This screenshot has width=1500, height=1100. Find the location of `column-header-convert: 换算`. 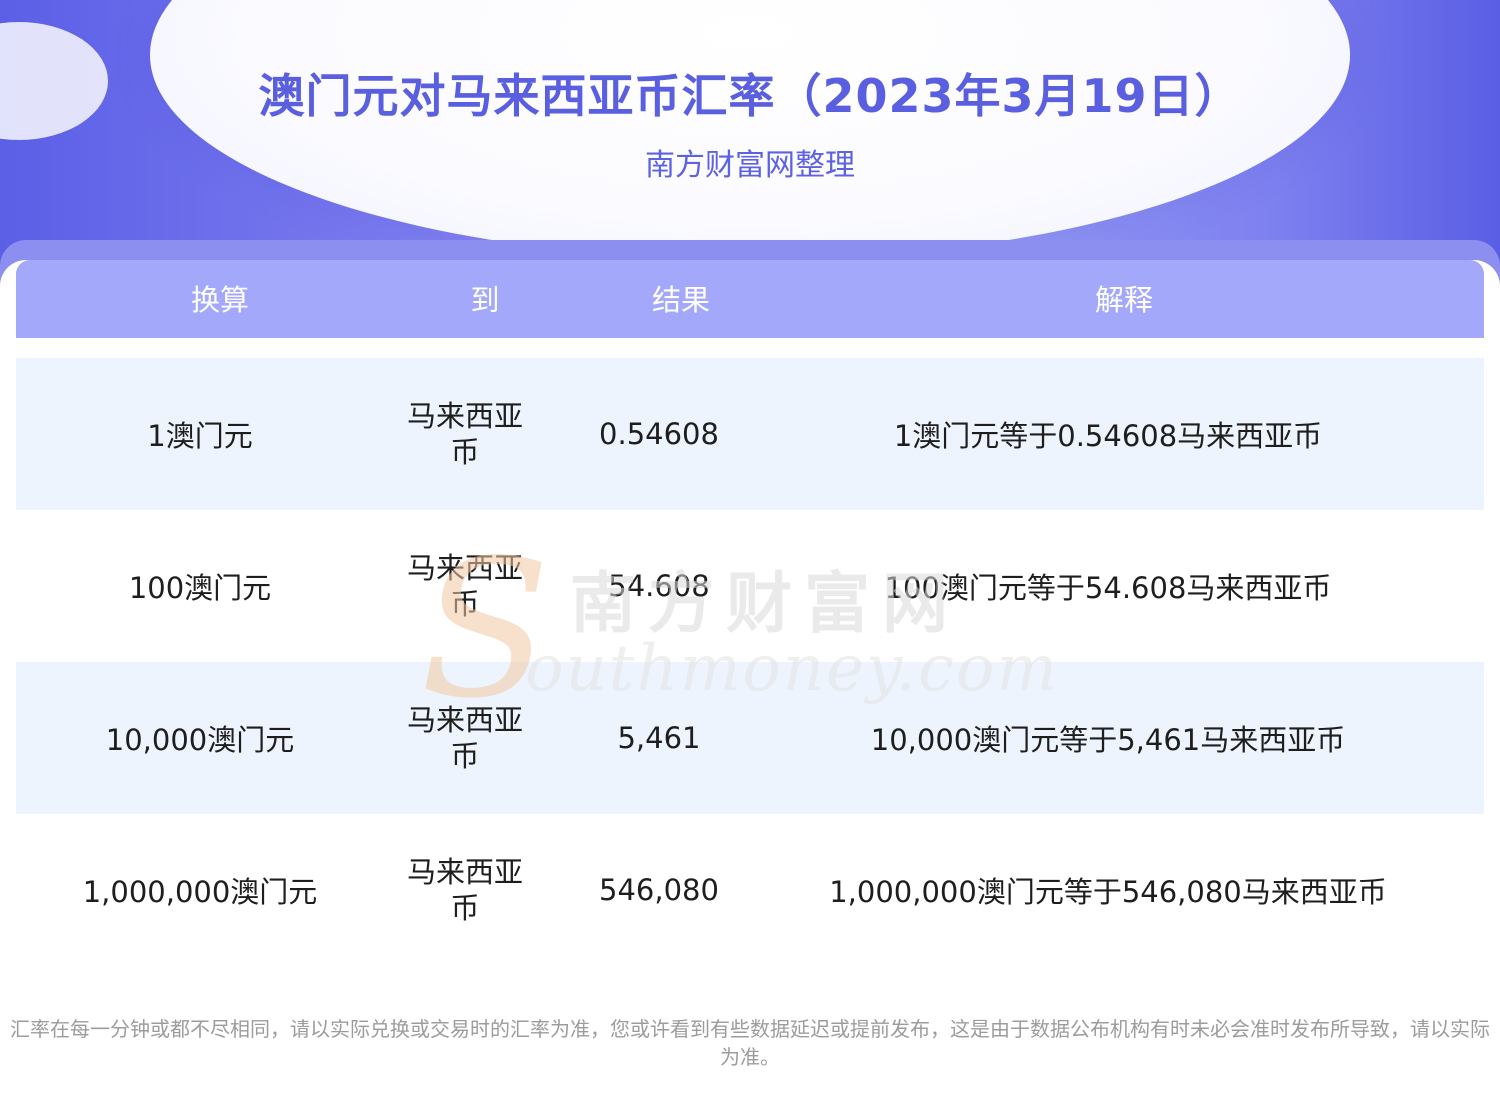

column-header-convert: 换算 is located at coordinates (219, 300).